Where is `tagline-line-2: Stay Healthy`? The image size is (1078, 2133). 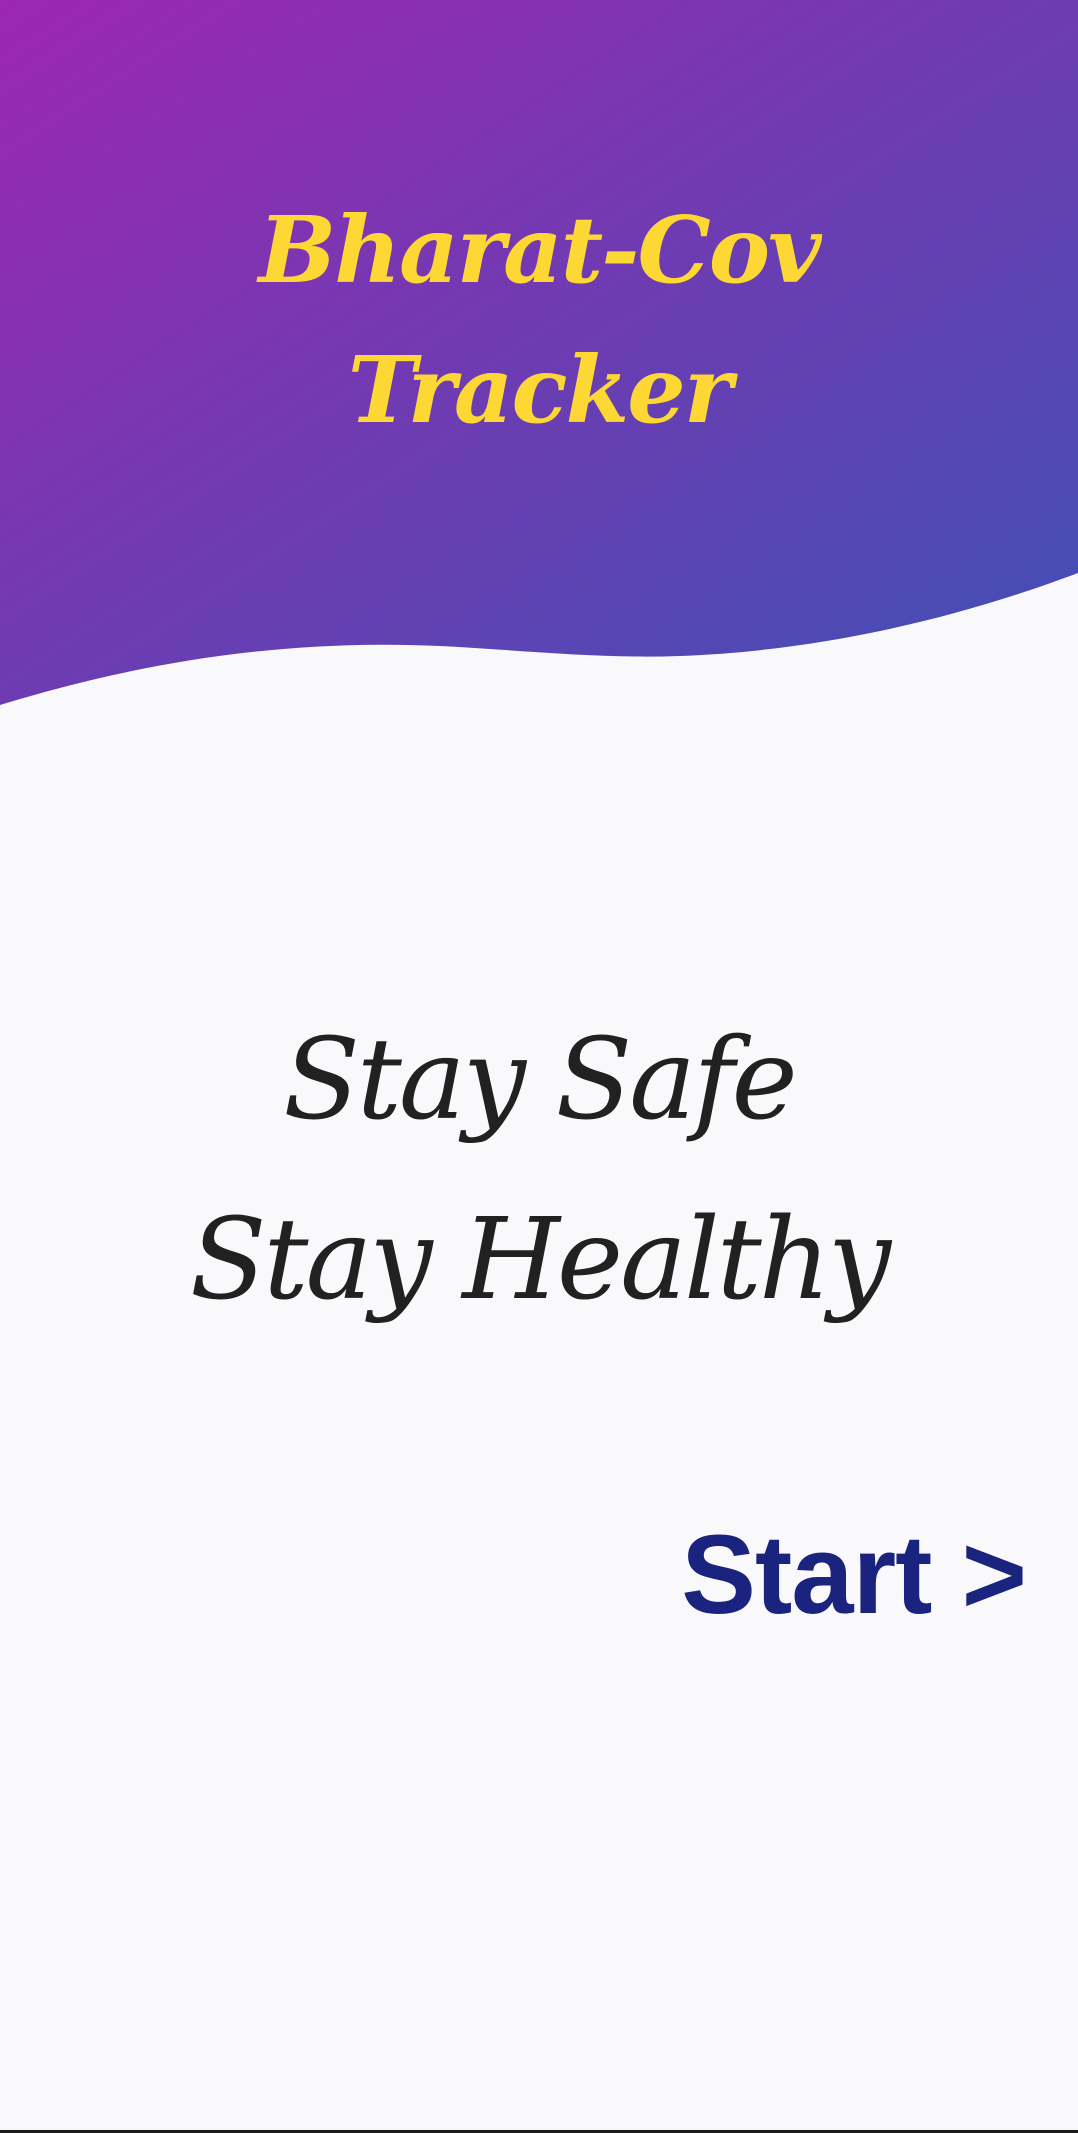
tagline-line-2: Stay Healthy is located at coordinates (540, 1260).